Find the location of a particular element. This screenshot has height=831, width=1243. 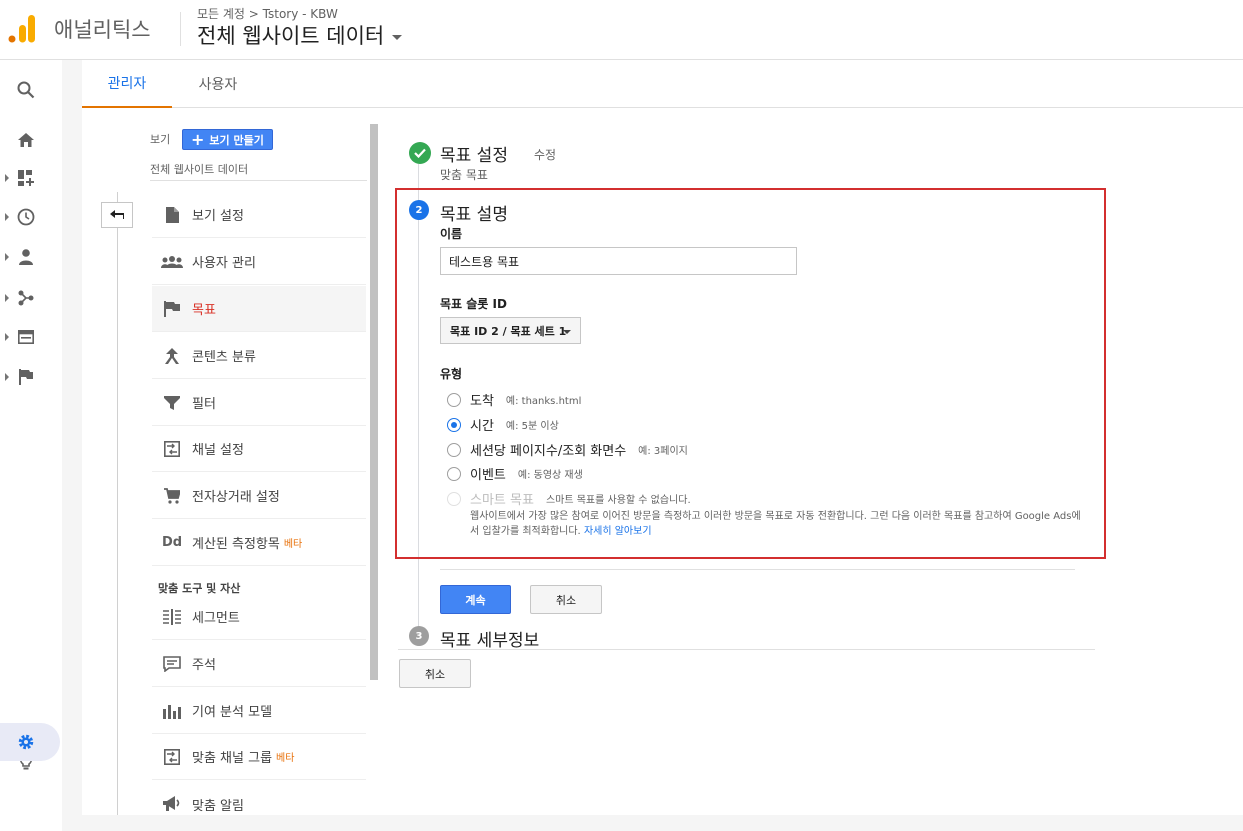

menu-item-ecommerce-settings: 전자상거래 설정 is located at coordinates (259, 496).